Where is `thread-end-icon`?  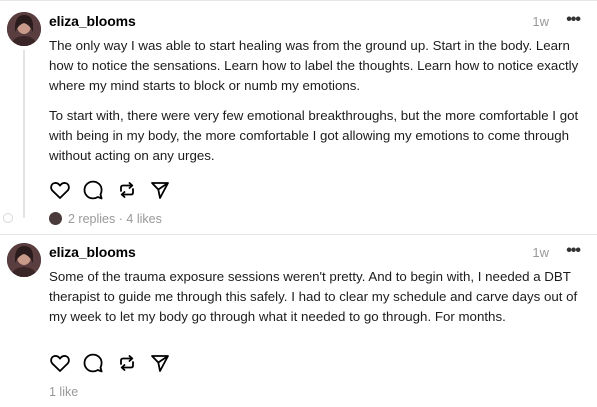
thread-end-icon is located at coordinates (8, 218).